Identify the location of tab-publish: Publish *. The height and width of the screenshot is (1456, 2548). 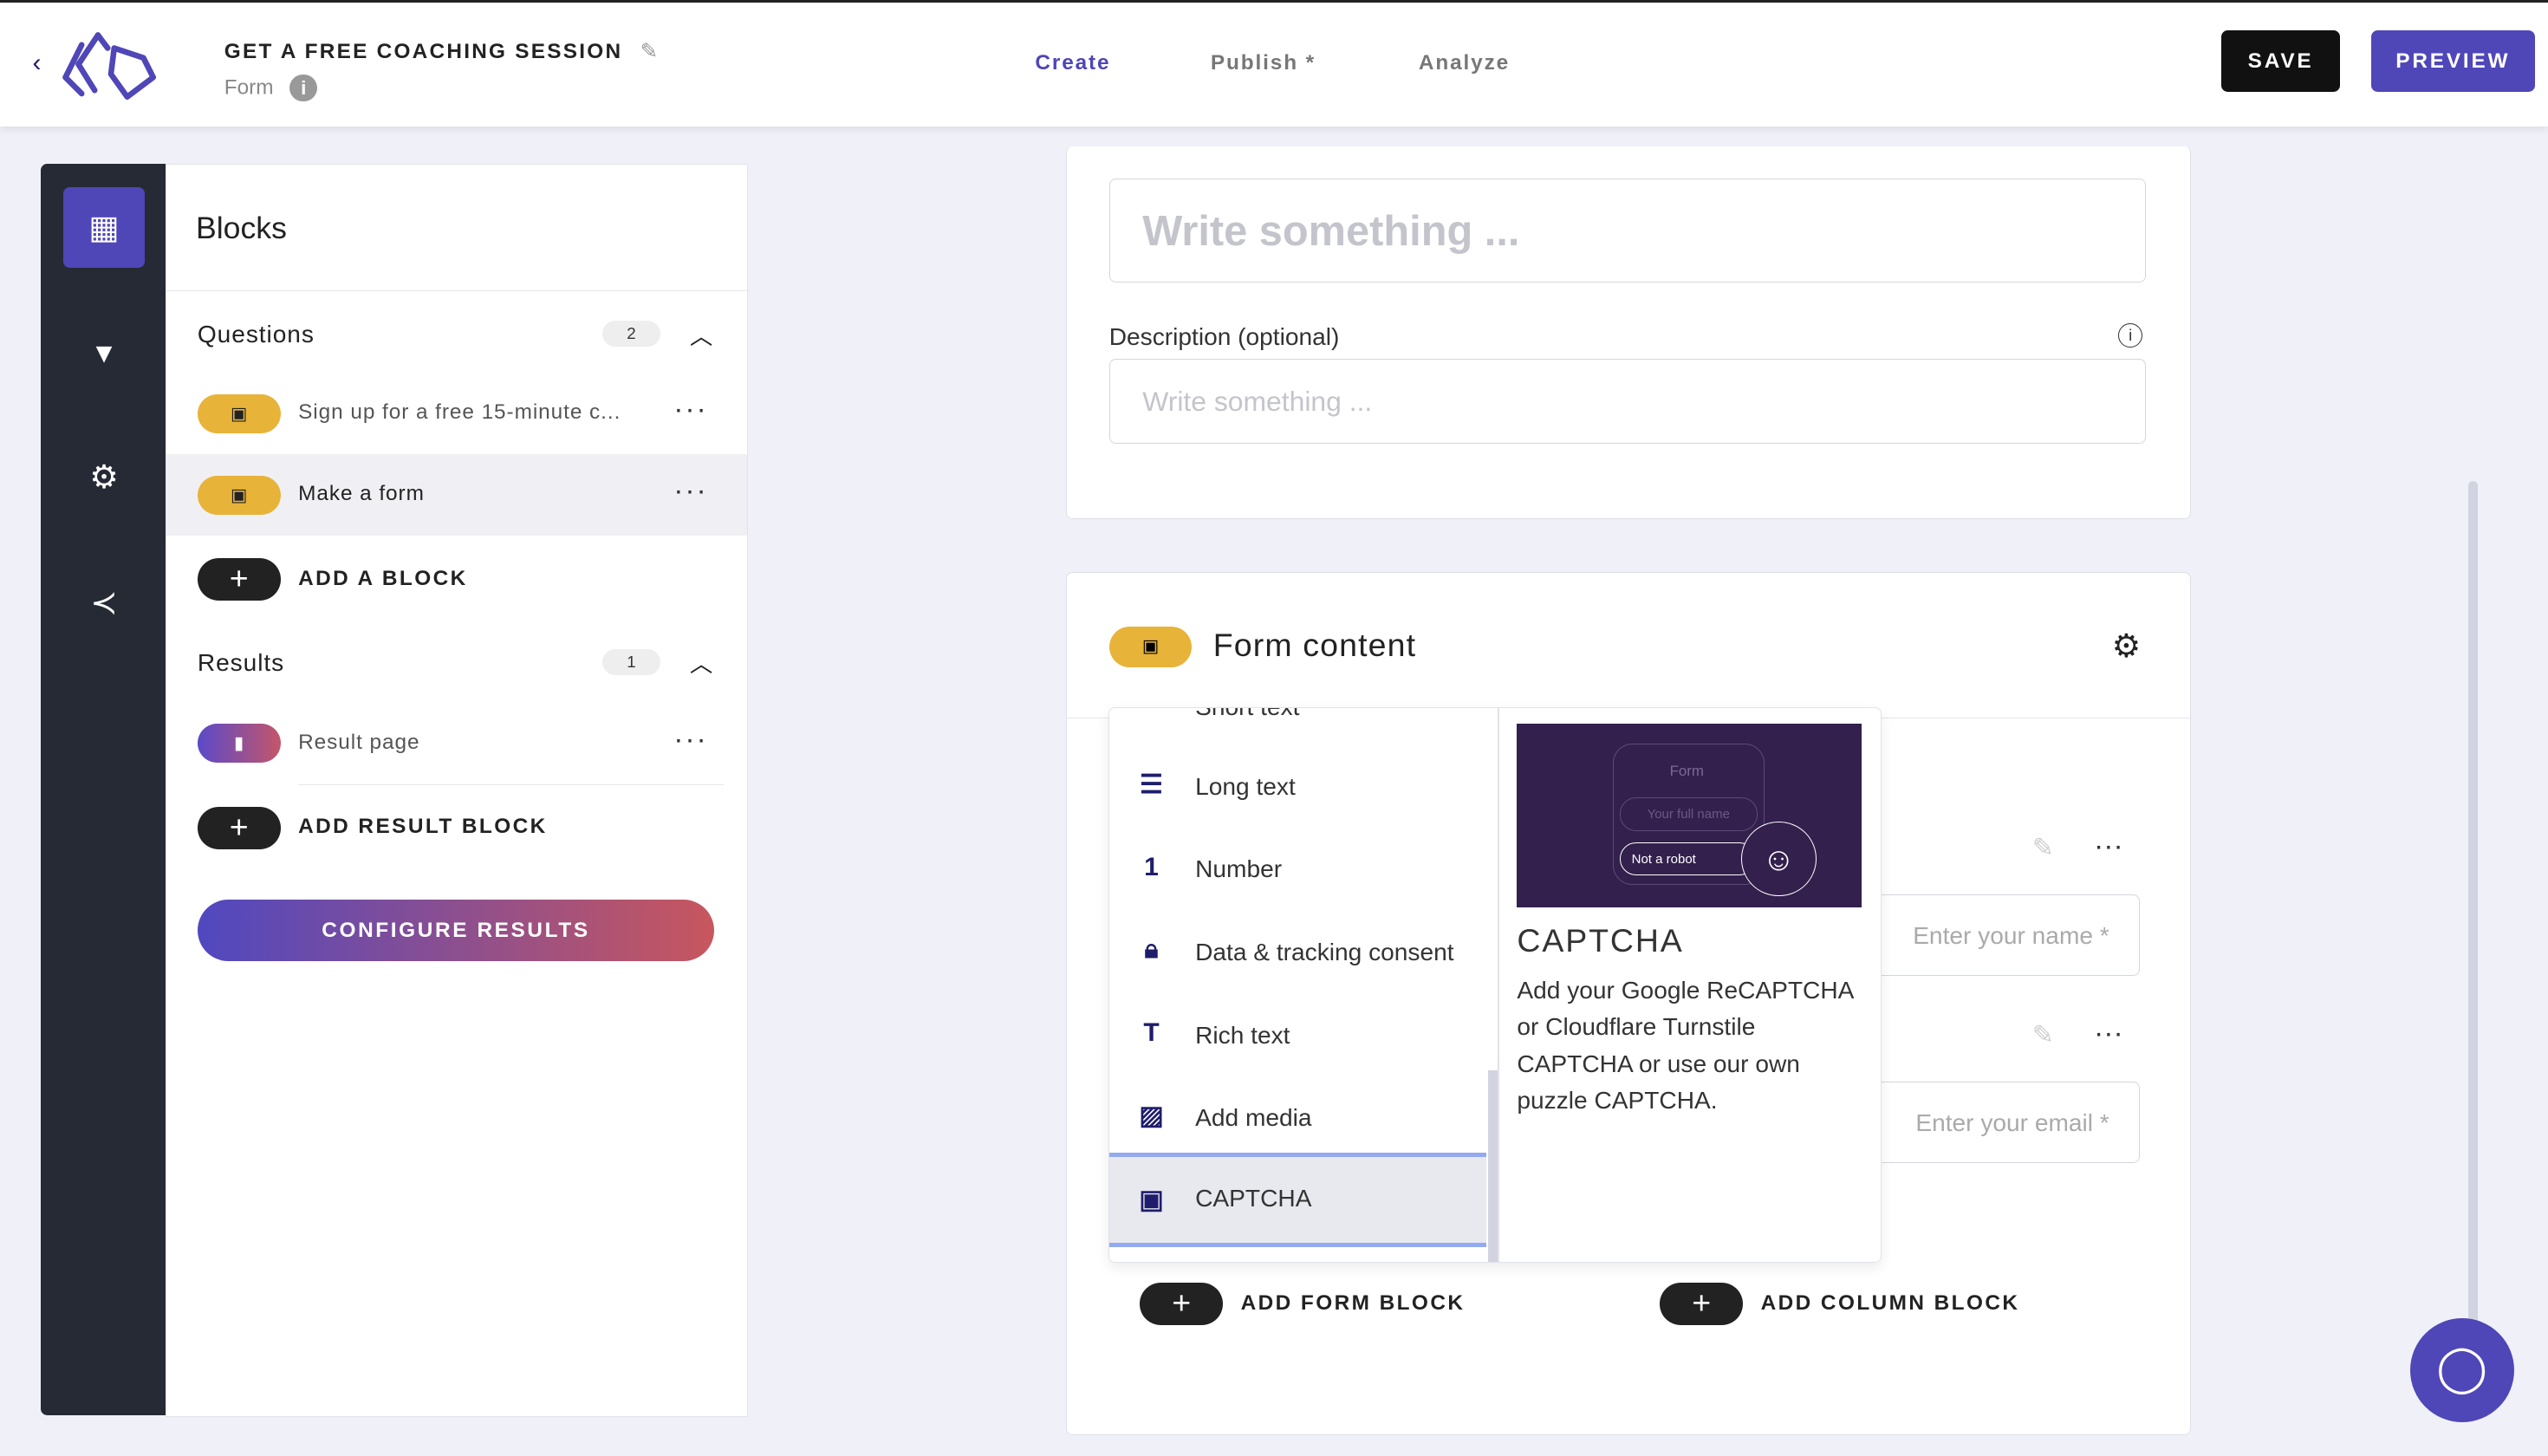
(1263, 63).